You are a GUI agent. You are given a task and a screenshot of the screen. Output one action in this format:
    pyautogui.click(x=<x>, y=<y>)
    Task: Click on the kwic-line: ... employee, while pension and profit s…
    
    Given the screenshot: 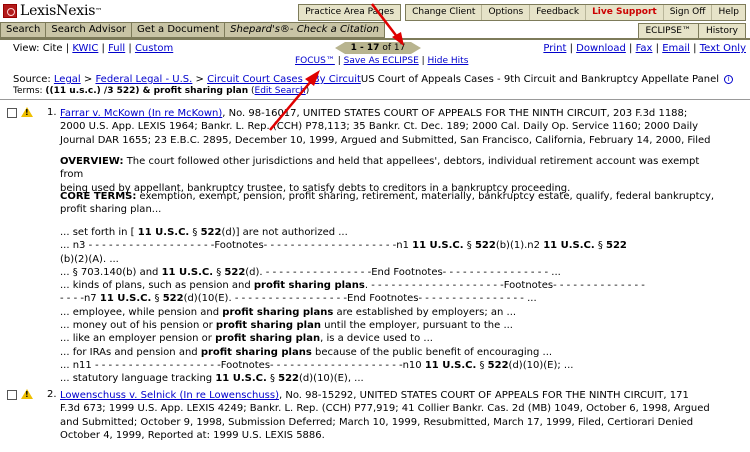 What is the action you would take?
    pyautogui.click(x=288, y=312)
    